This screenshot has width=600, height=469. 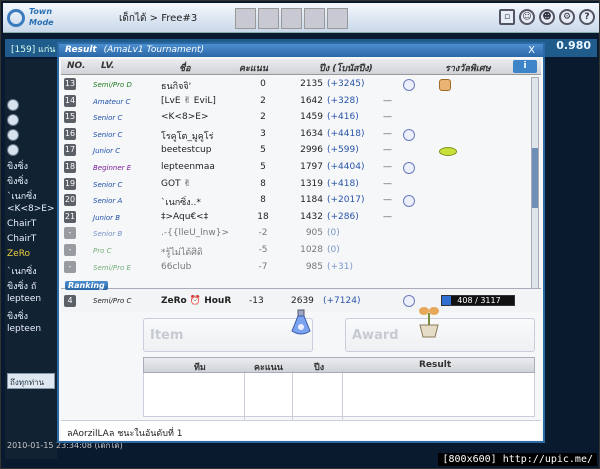 I want to click on player-level: Senior B, so click(x=108, y=234).